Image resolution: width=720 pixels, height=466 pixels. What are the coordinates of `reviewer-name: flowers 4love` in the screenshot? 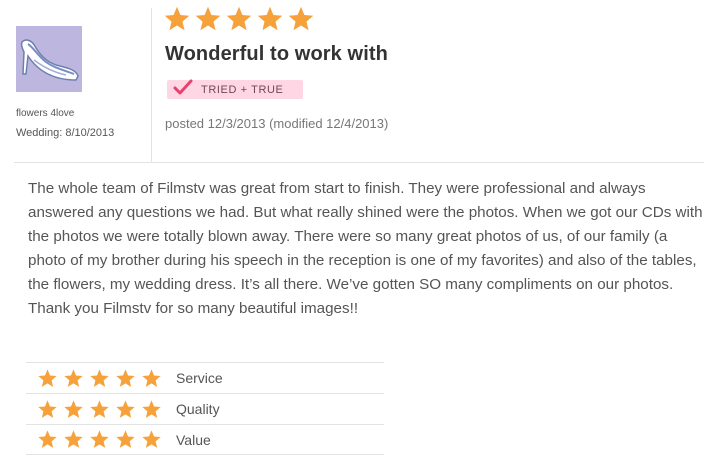 It's located at (45, 113).